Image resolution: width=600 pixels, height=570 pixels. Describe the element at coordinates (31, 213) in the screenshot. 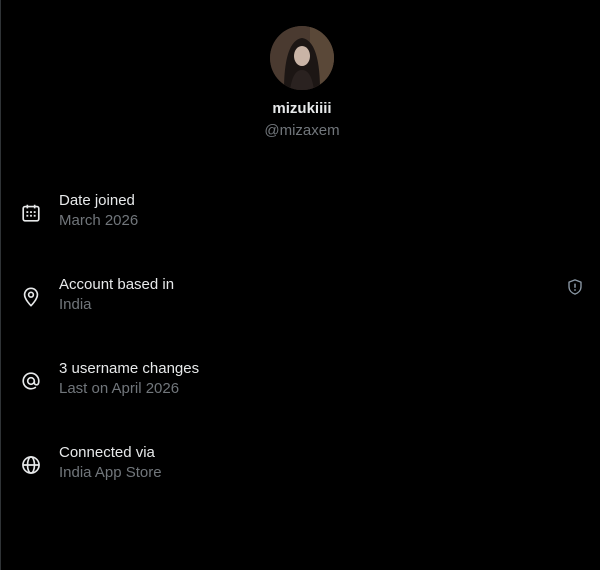

I see `calendar-icon` at that location.